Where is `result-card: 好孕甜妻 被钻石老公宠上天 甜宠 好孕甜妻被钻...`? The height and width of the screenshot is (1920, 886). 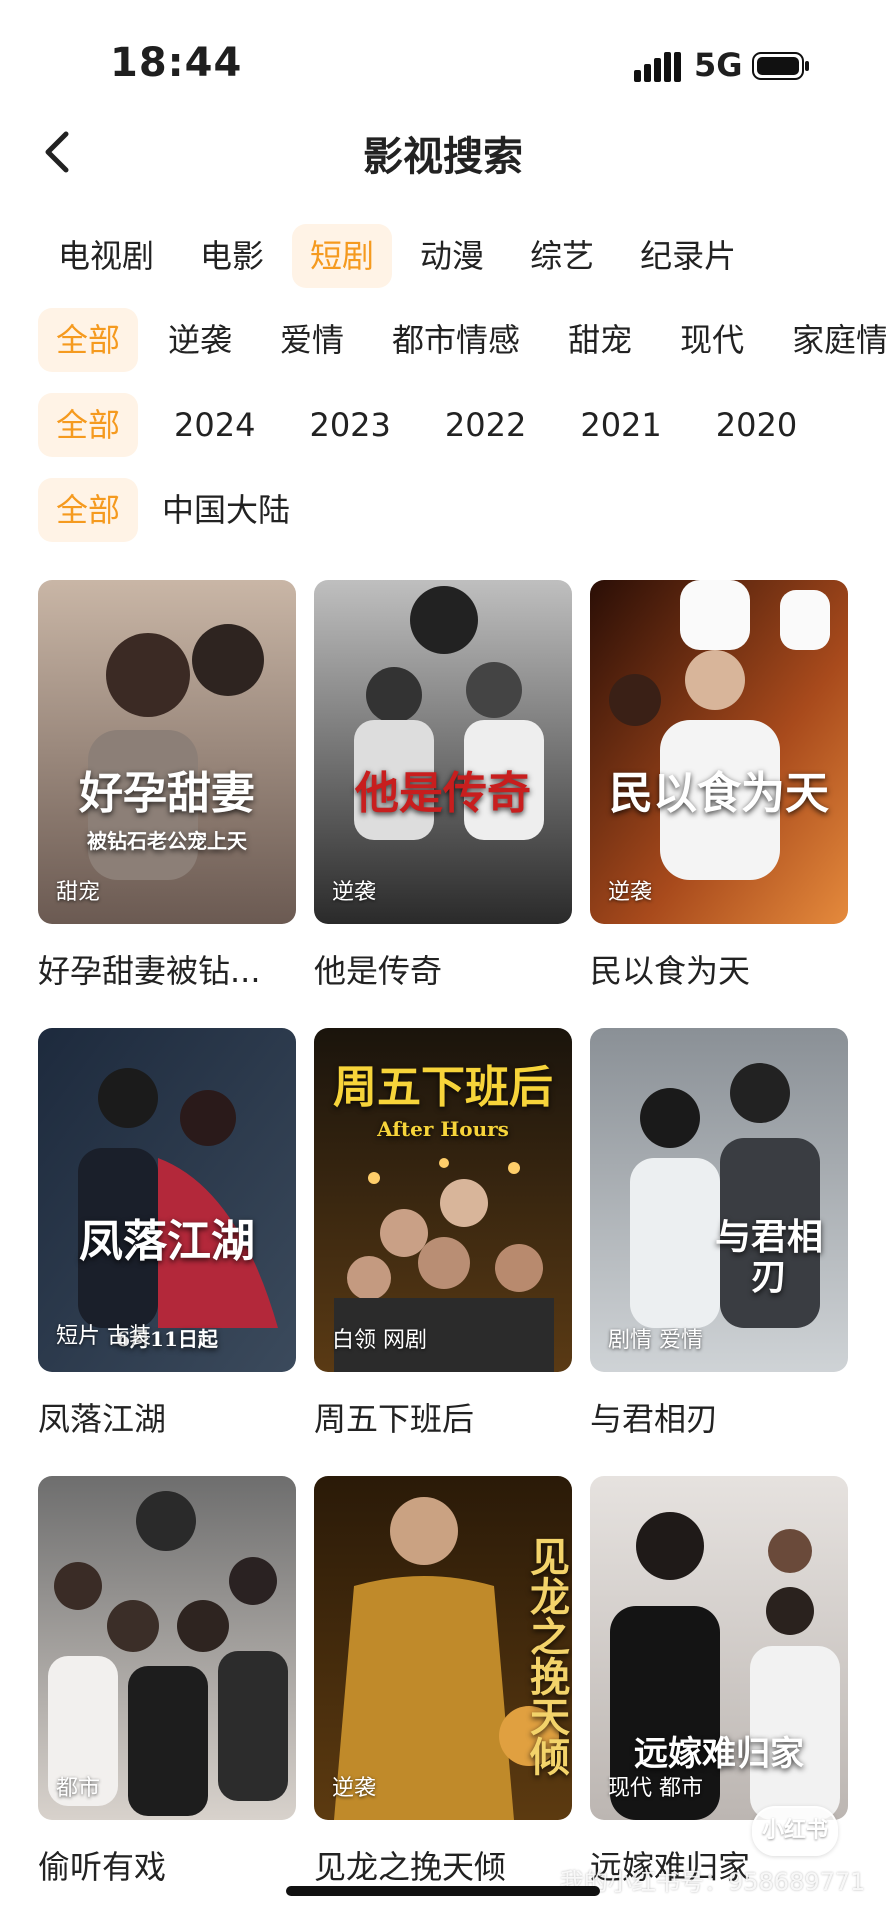
result-card: 好孕甜妻 被钻石老公宠上天 甜宠 好孕甜妻被钻... is located at coordinates (167, 786).